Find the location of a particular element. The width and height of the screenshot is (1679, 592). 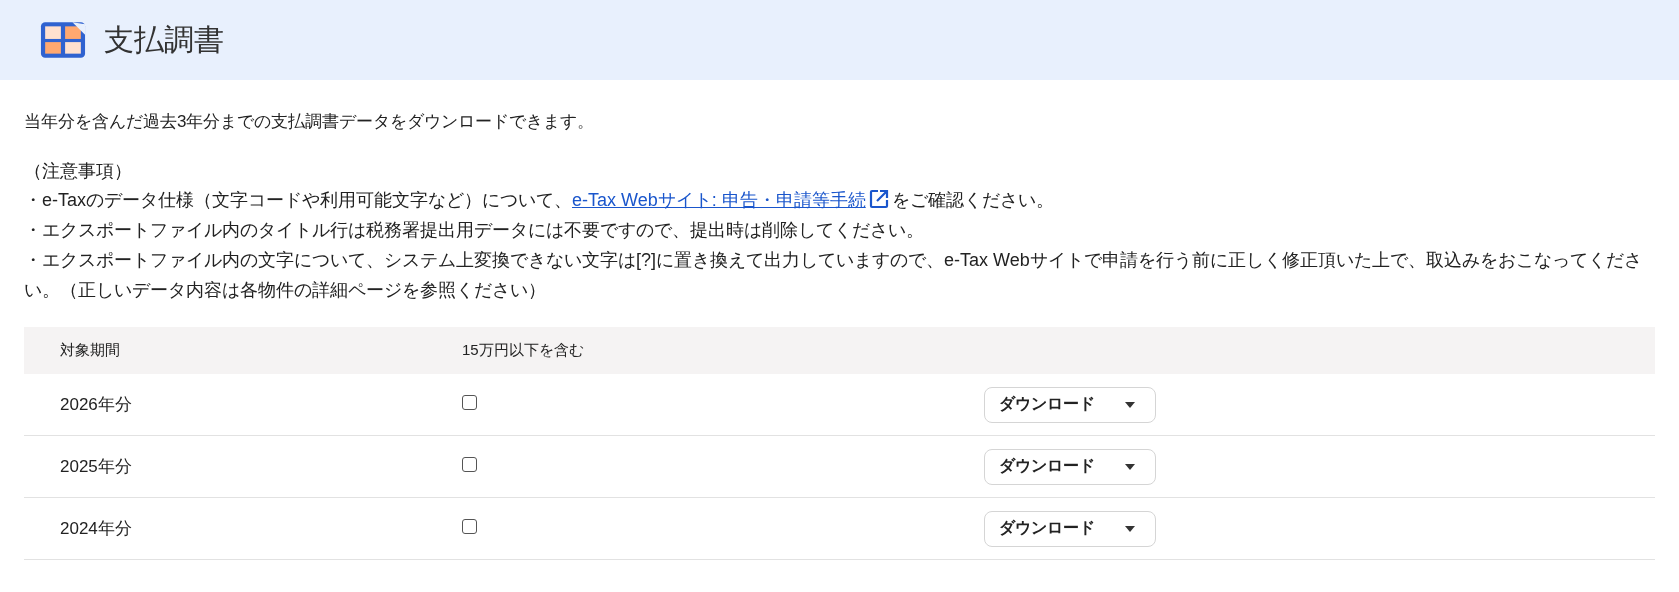

description-text: 当年分を含んだ過去3年分までの支払調書データをダウンロードできます。 is located at coordinates (310, 122).